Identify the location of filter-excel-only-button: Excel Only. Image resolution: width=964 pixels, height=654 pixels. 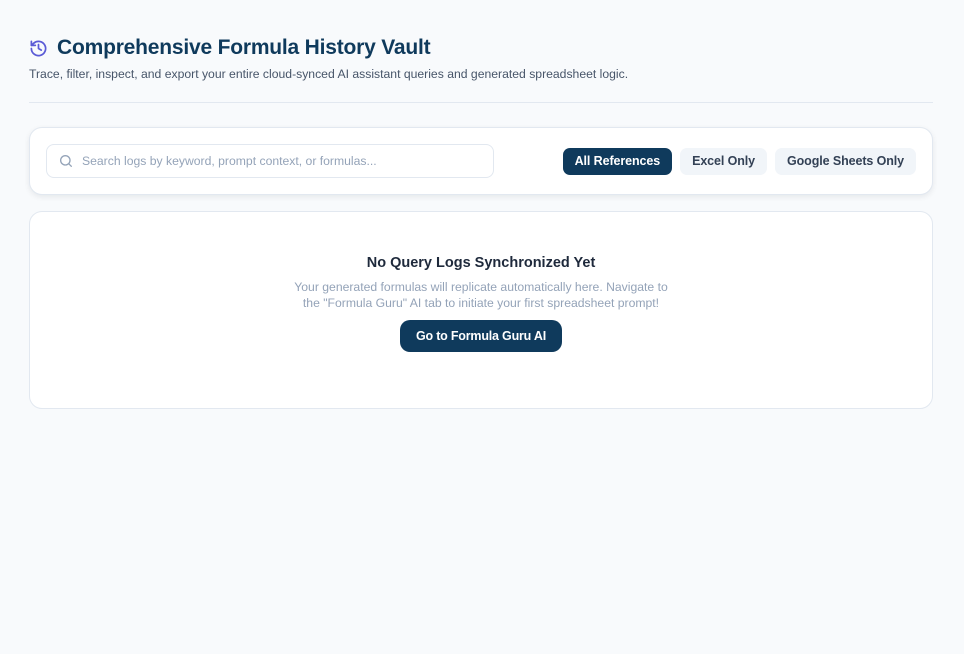
(724, 161).